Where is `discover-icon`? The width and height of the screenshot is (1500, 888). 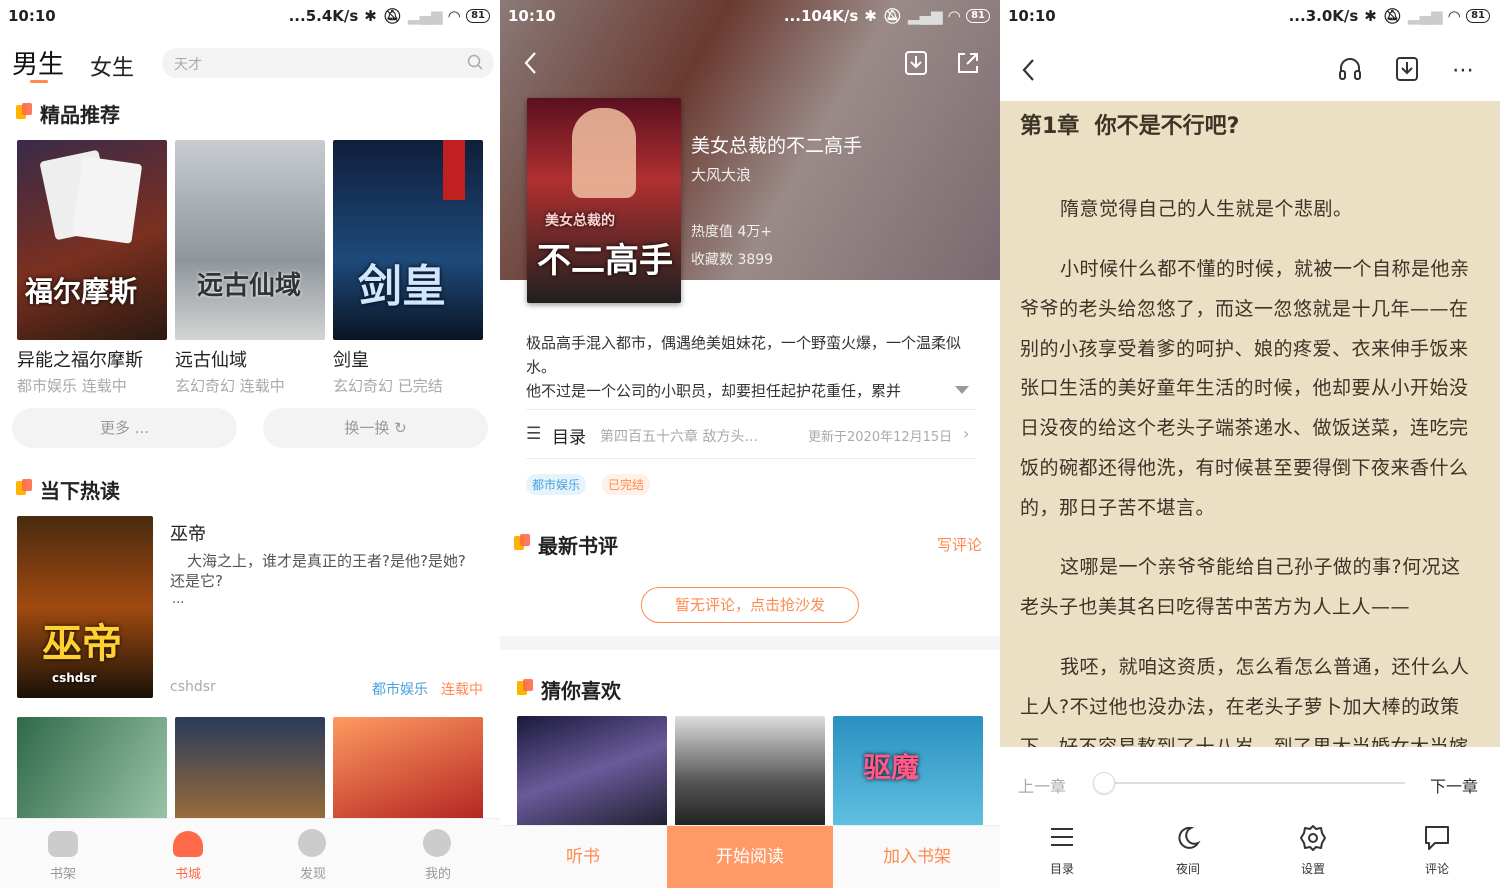
discover-icon is located at coordinates (312, 843).